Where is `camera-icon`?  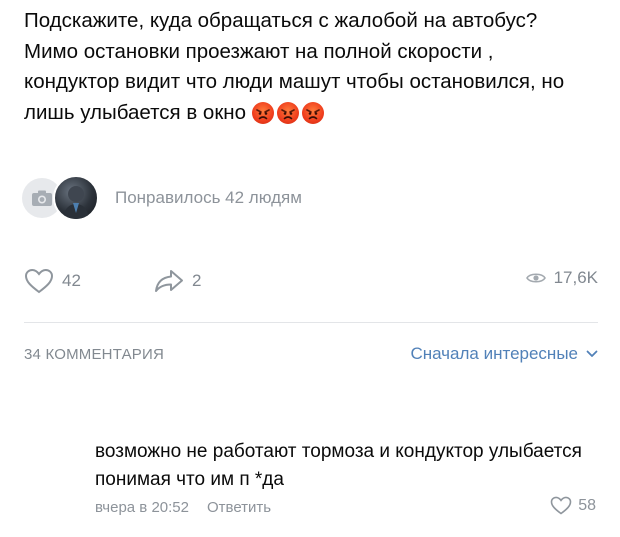
camera-icon is located at coordinates (42, 198).